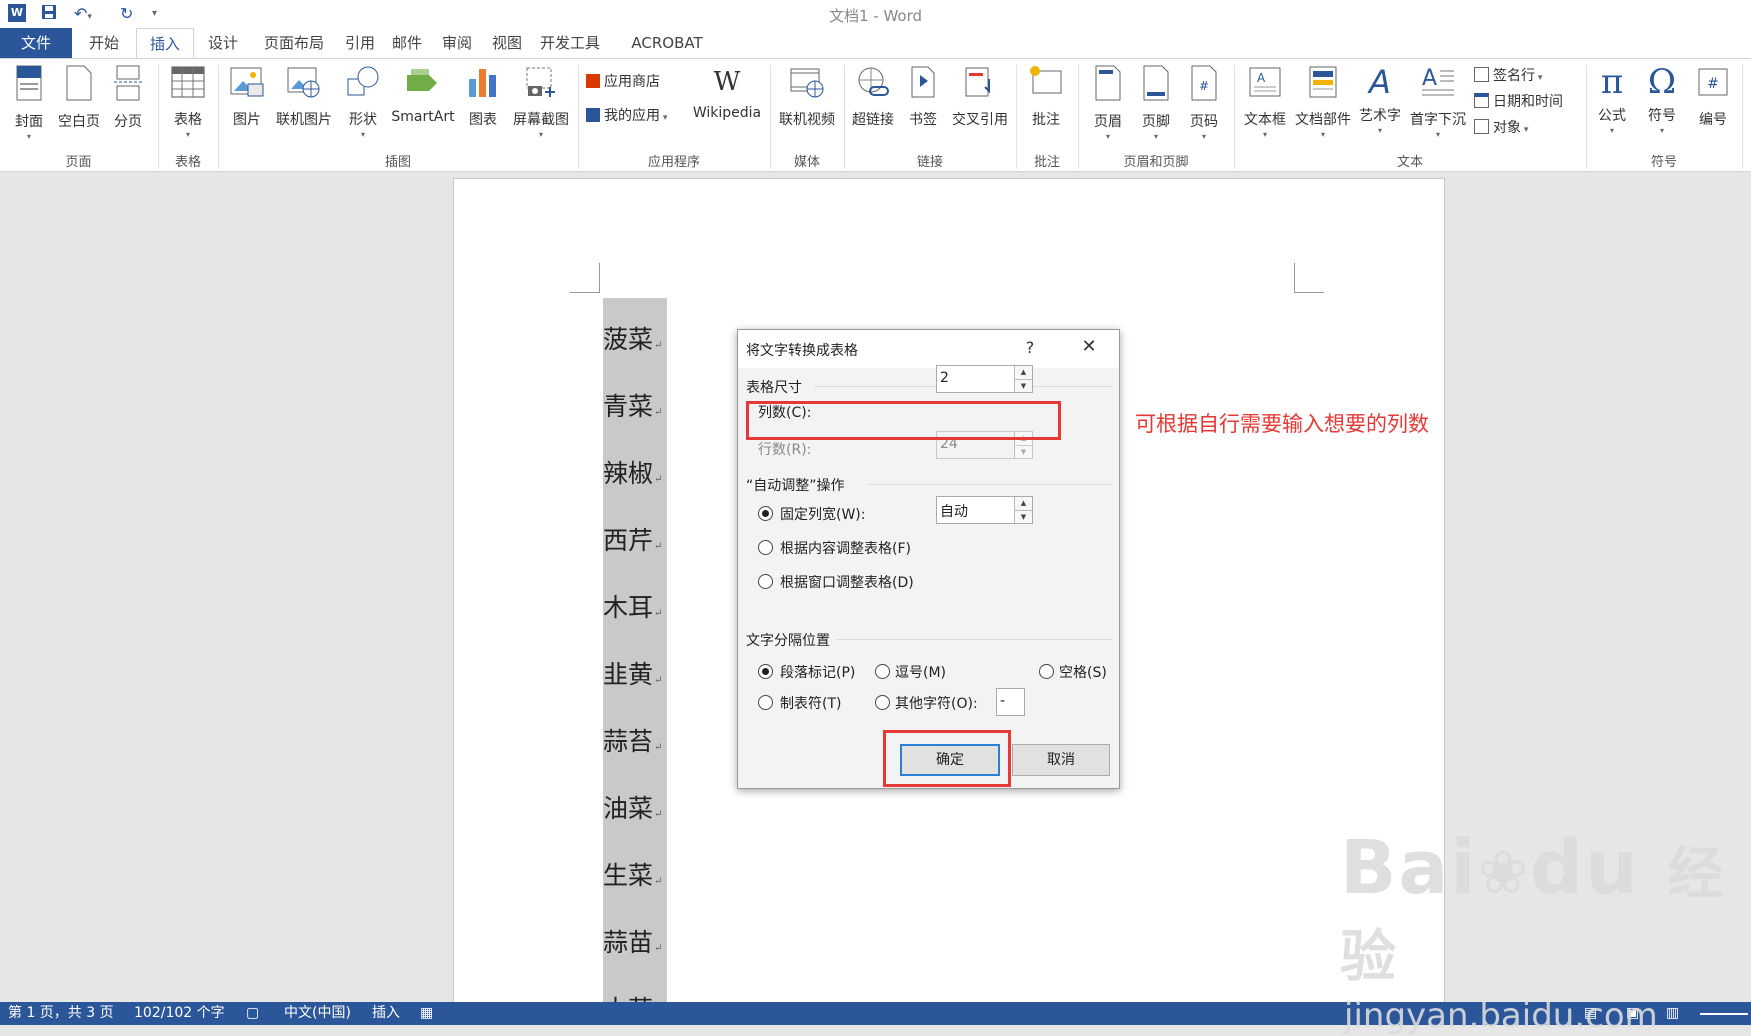 Image resolution: width=1751 pixels, height=1036 pixels. What do you see at coordinates (920, 672) in the screenshot?
I see `sep-comma-label: 逗号(M)` at bounding box center [920, 672].